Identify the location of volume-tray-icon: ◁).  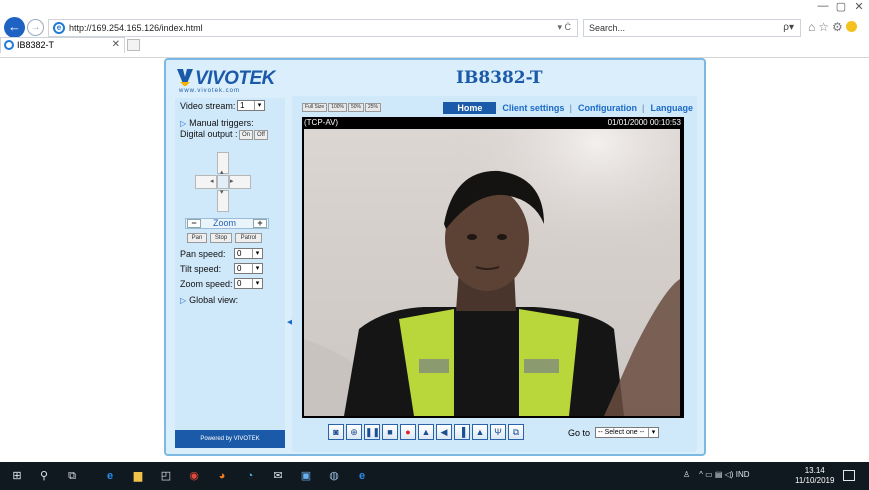
(729, 474).